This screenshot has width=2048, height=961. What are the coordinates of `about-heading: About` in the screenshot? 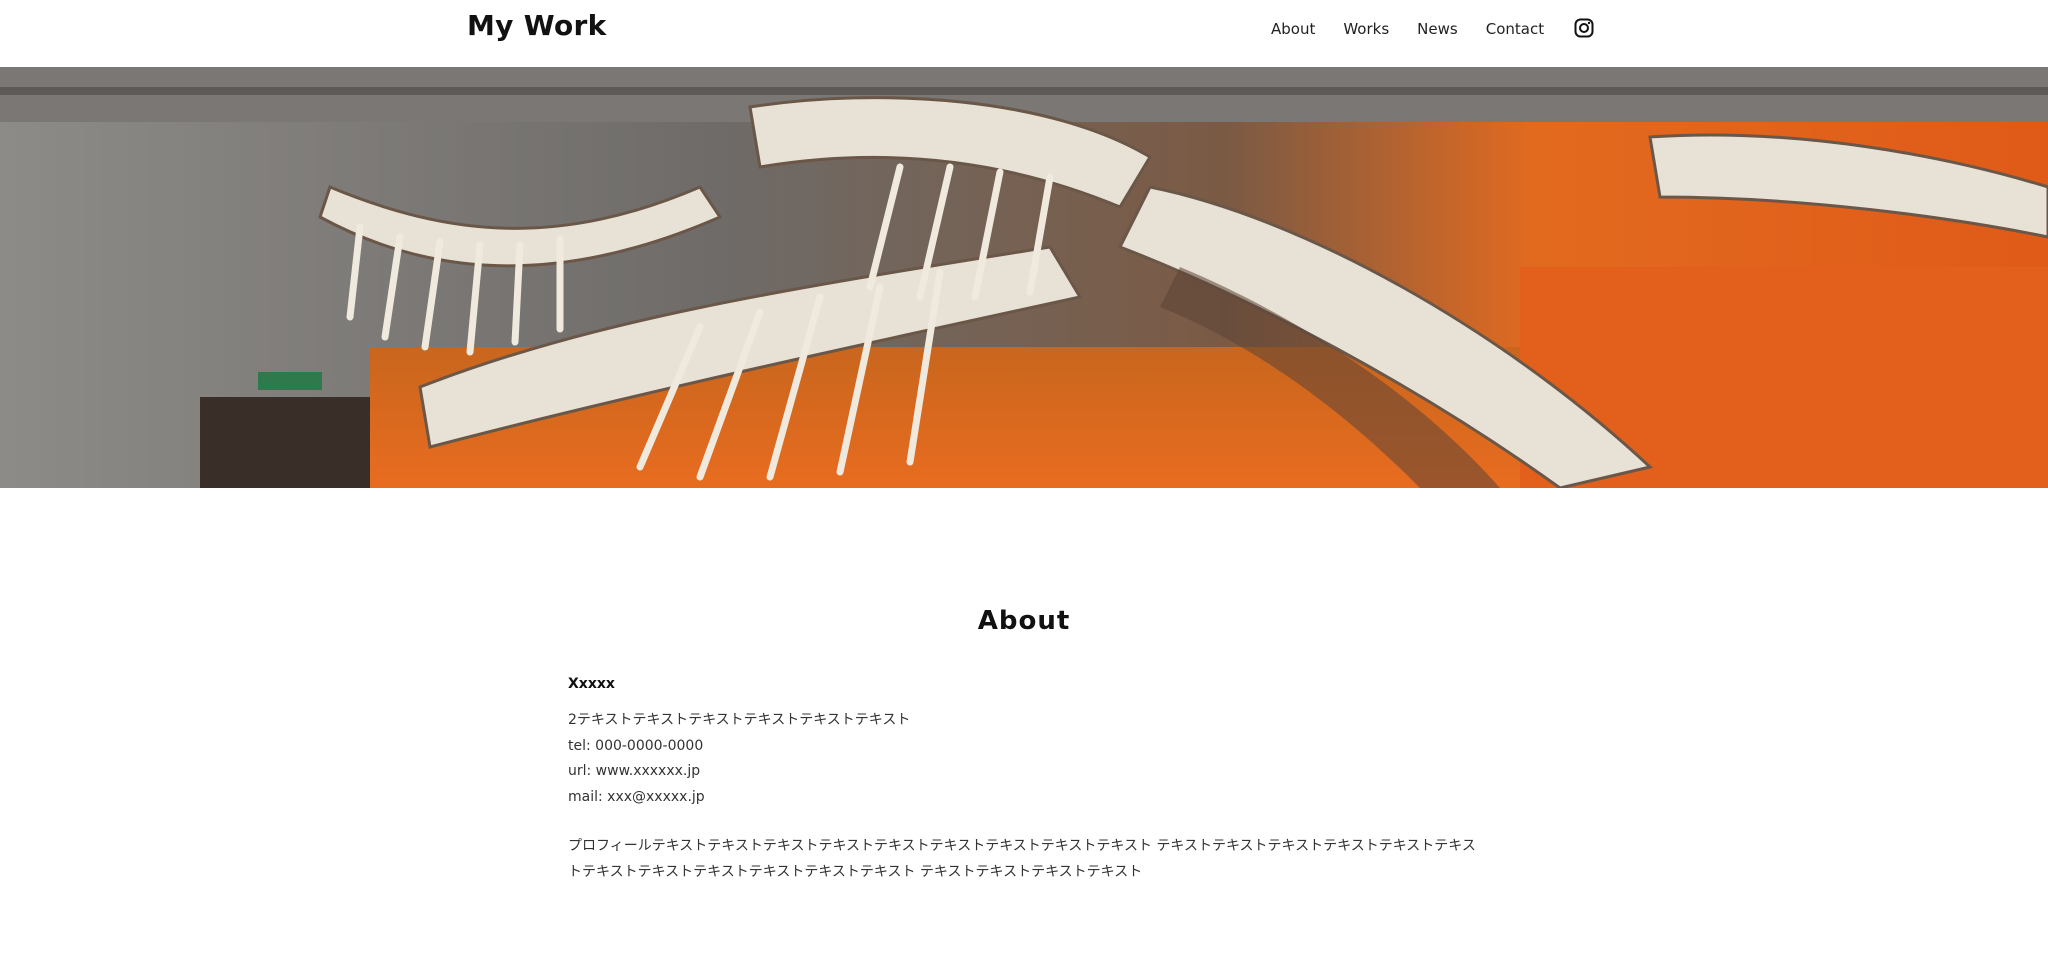 It's located at (1024, 620).